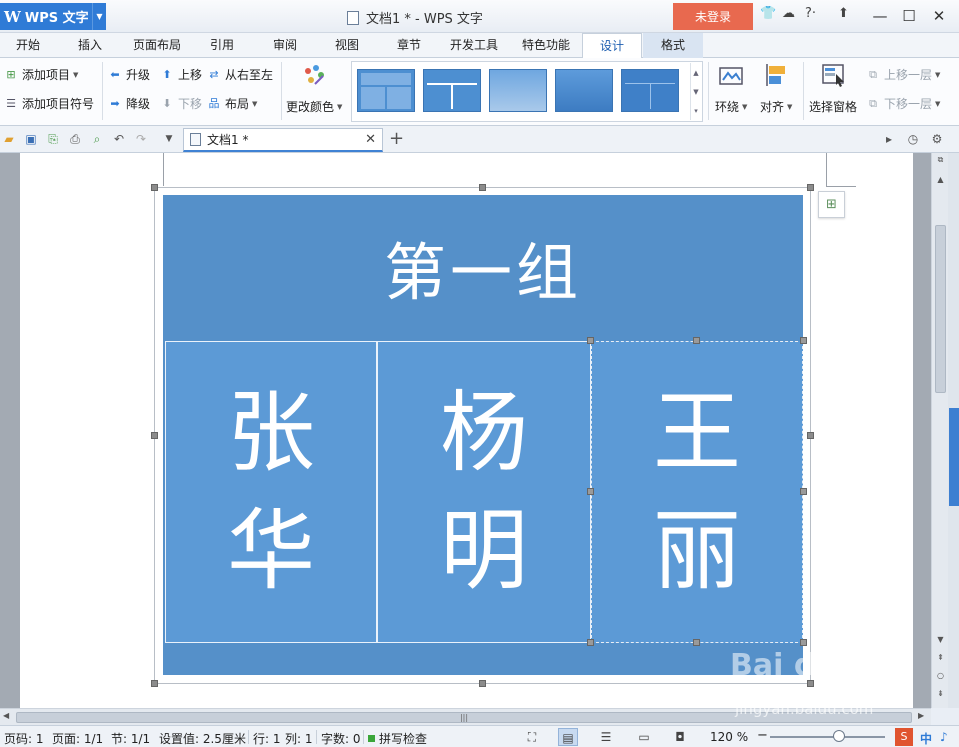 The width and height of the screenshot is (959, 747). I want to click on login-button: 未登录, so click(713, 16).